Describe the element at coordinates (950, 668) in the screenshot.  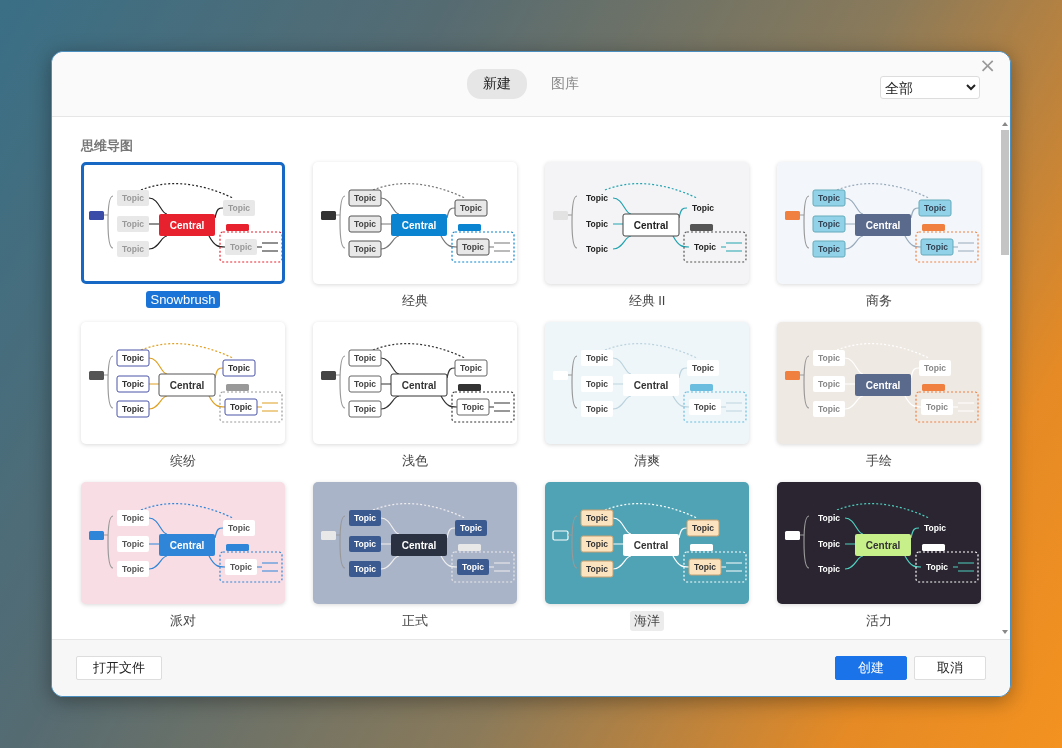
I see `cancel-button: 取消` at that location.